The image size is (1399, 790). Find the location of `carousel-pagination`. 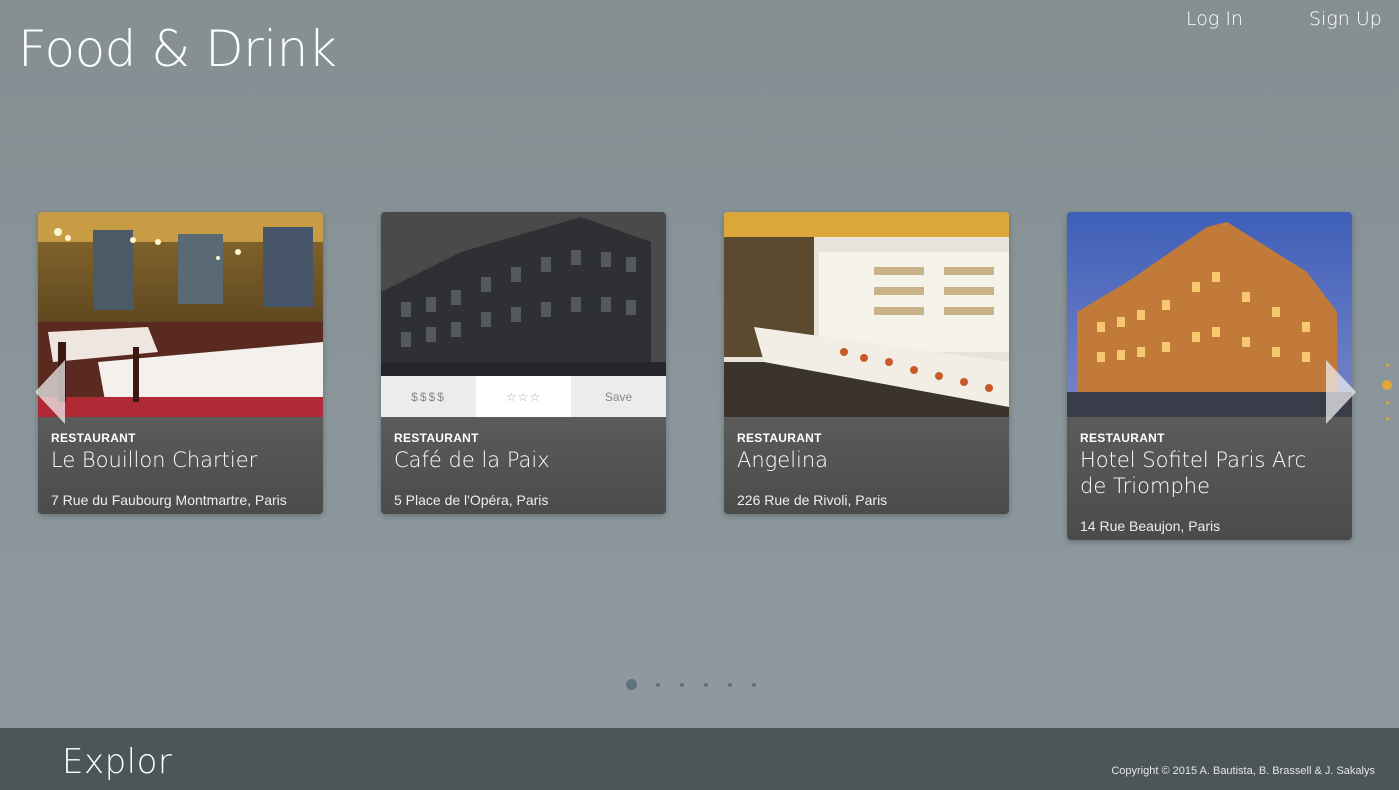

carousel-pagination is located at coordinates (701, 684).